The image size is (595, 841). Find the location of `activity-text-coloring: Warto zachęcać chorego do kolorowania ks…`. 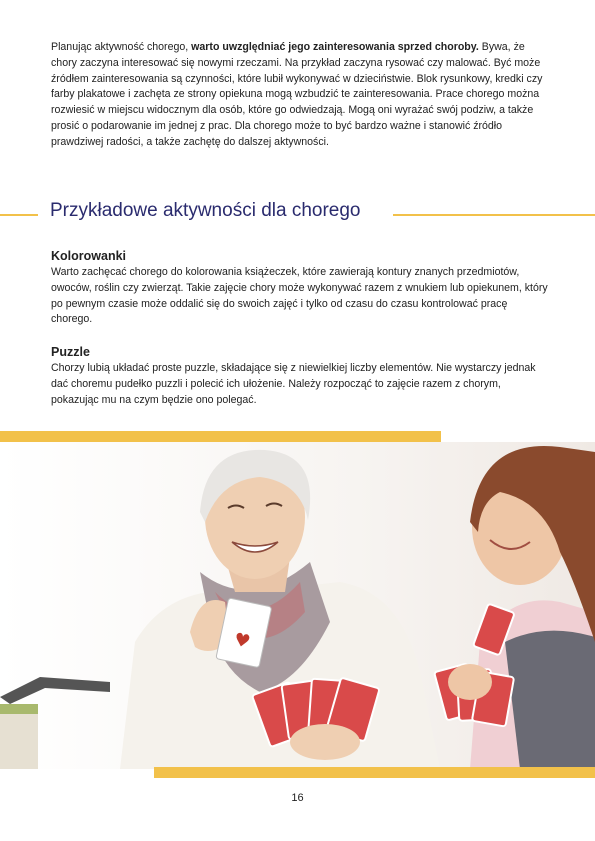

activity-text-coloring: Warto zachęcać chorego do kolorowania ks… is located at coordinates (299, 296).